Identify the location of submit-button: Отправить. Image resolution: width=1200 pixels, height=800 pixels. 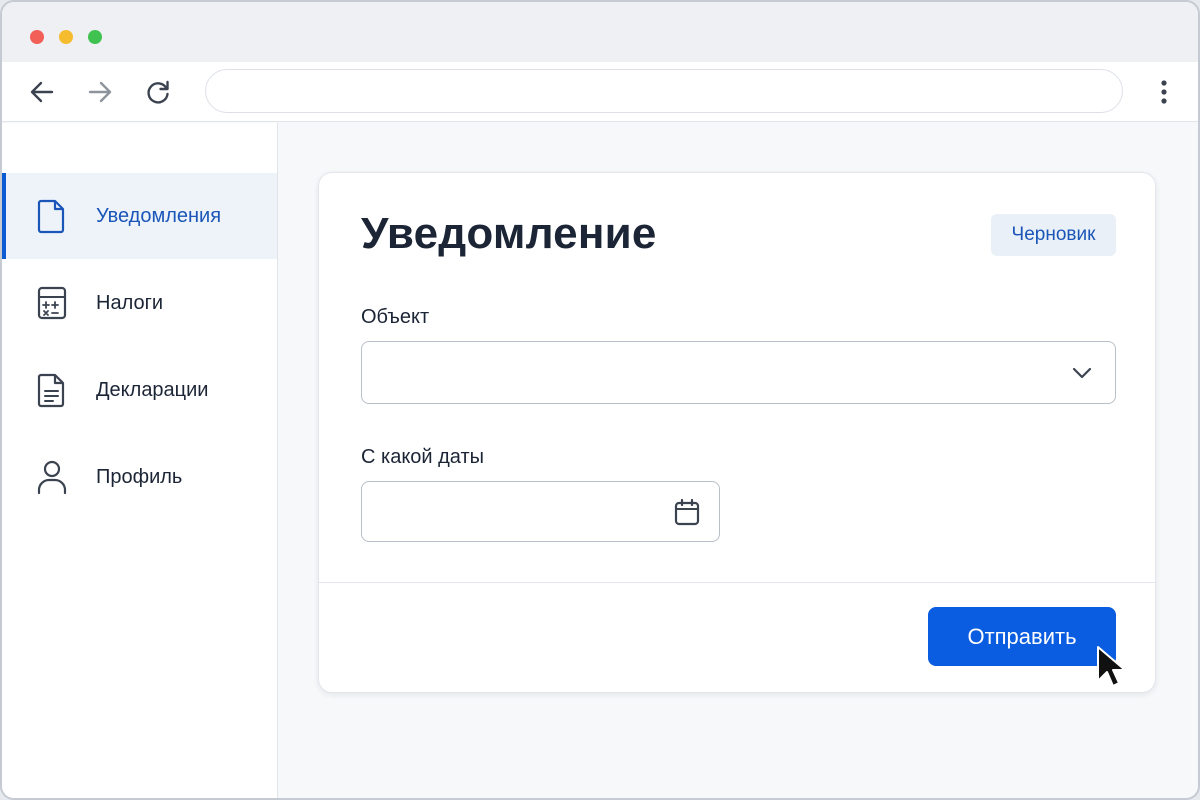
(1022, 636).